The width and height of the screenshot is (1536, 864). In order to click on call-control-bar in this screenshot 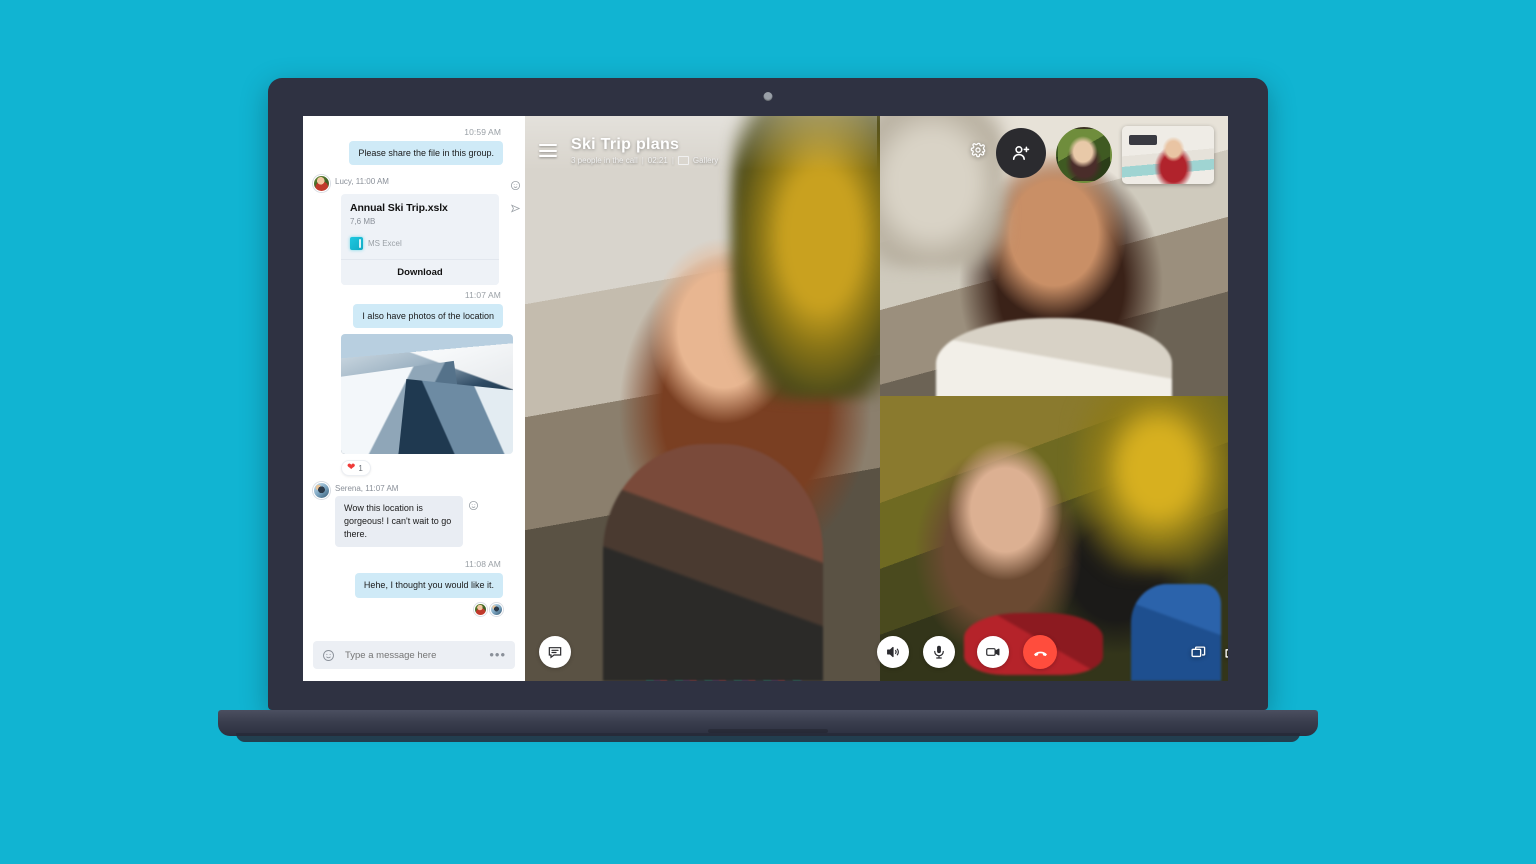, I will do `click(876, 652)`.